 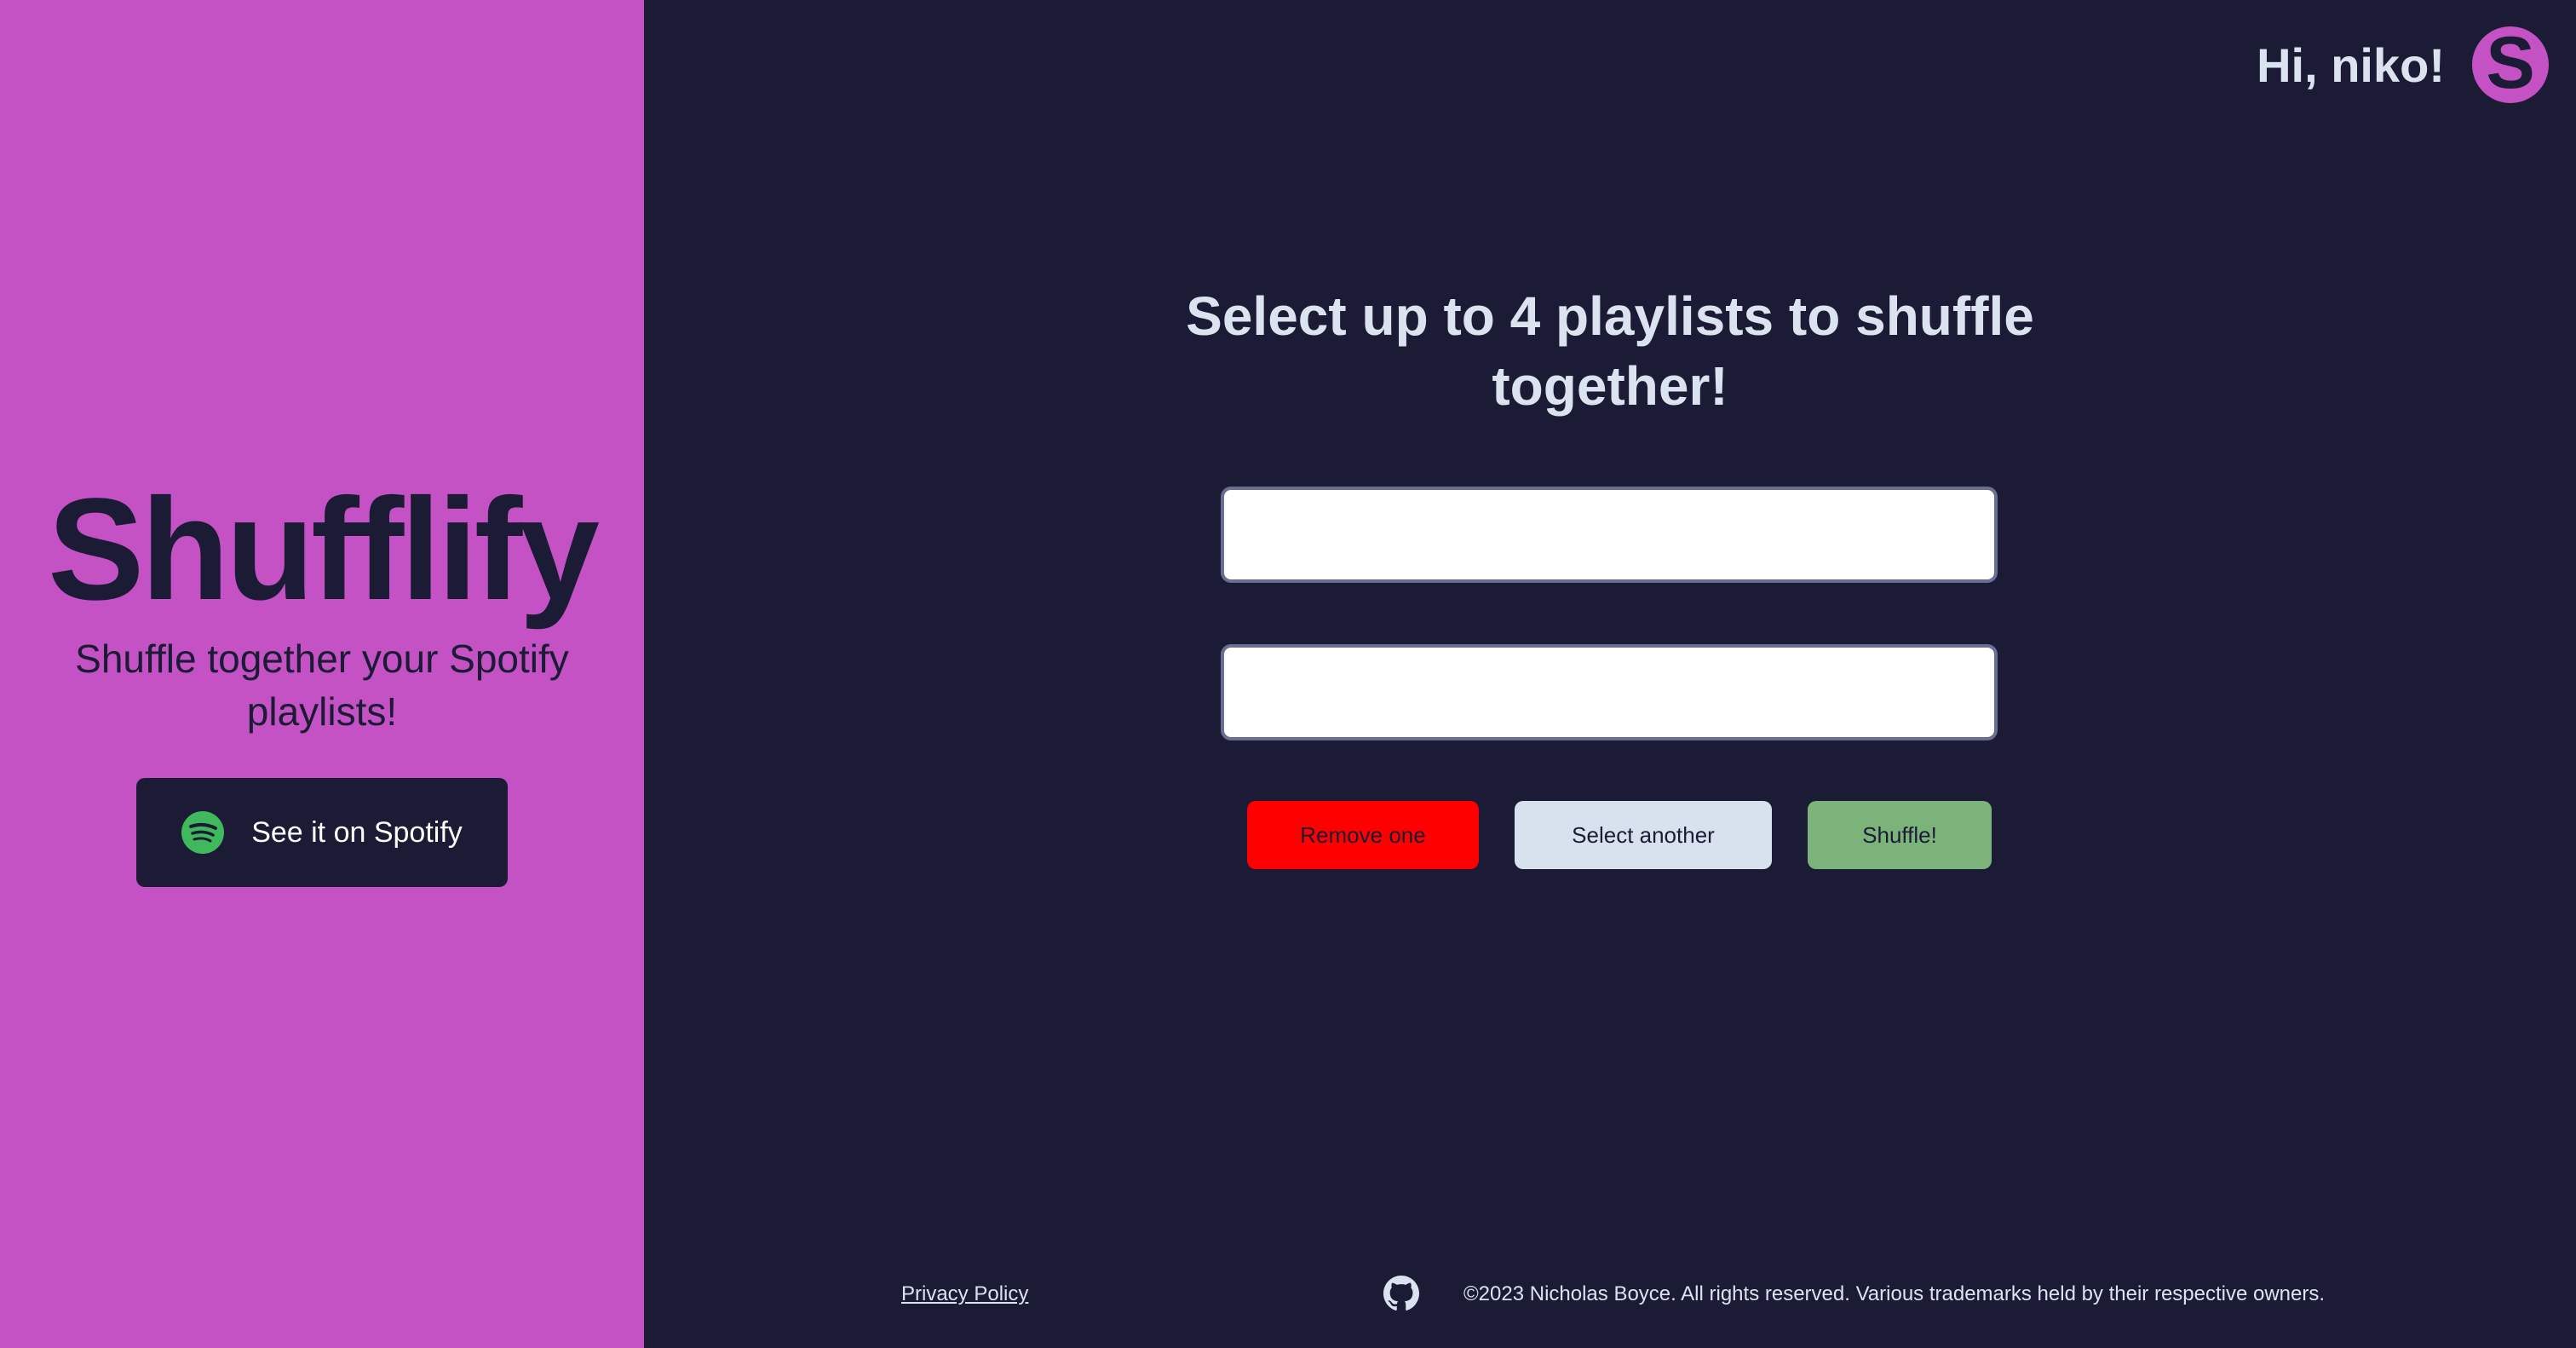 I want to click on user-greeting: Hi, niko!, so click(x=2351, y=65).